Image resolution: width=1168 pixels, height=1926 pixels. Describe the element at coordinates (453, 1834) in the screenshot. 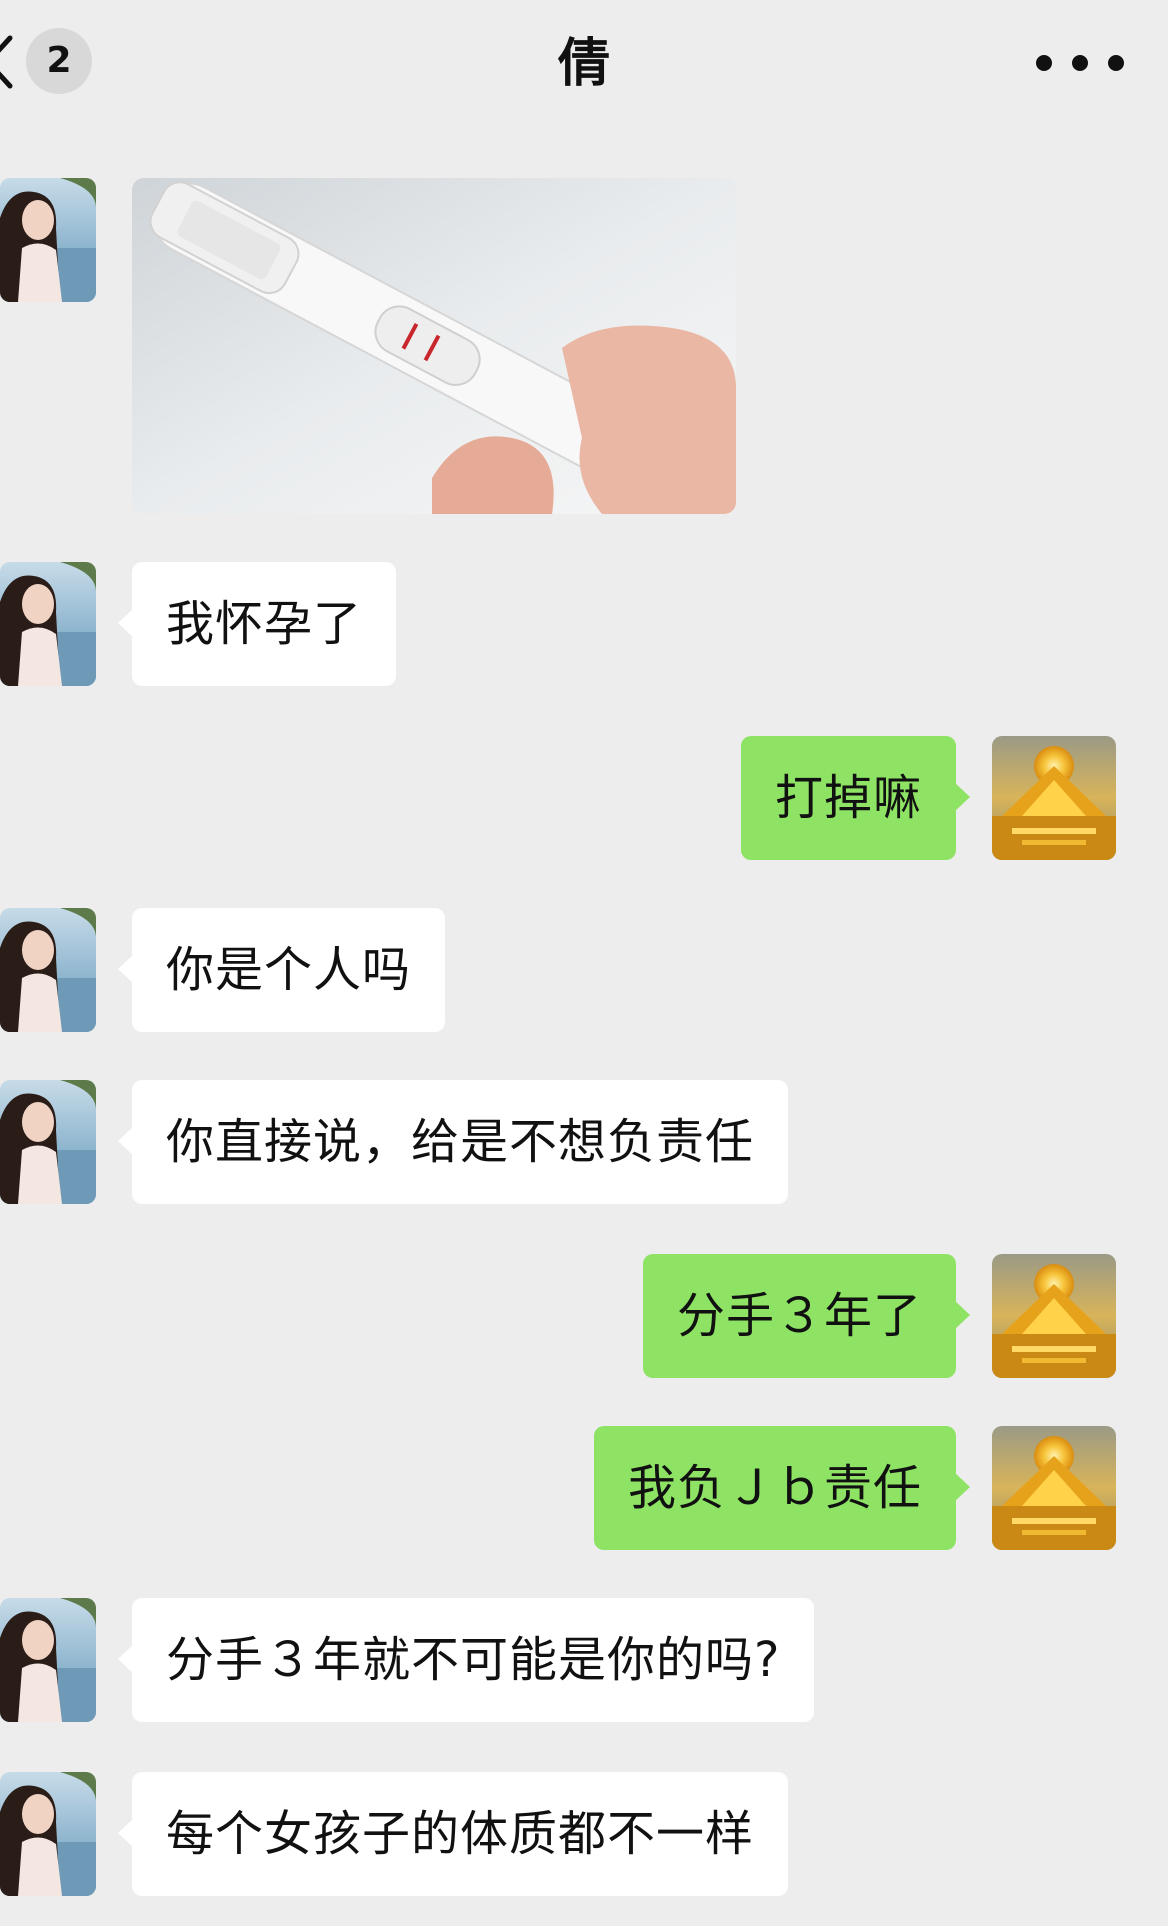

I see `message-bubble-incoming: 每个女孩子的体质都不一样` at that location.